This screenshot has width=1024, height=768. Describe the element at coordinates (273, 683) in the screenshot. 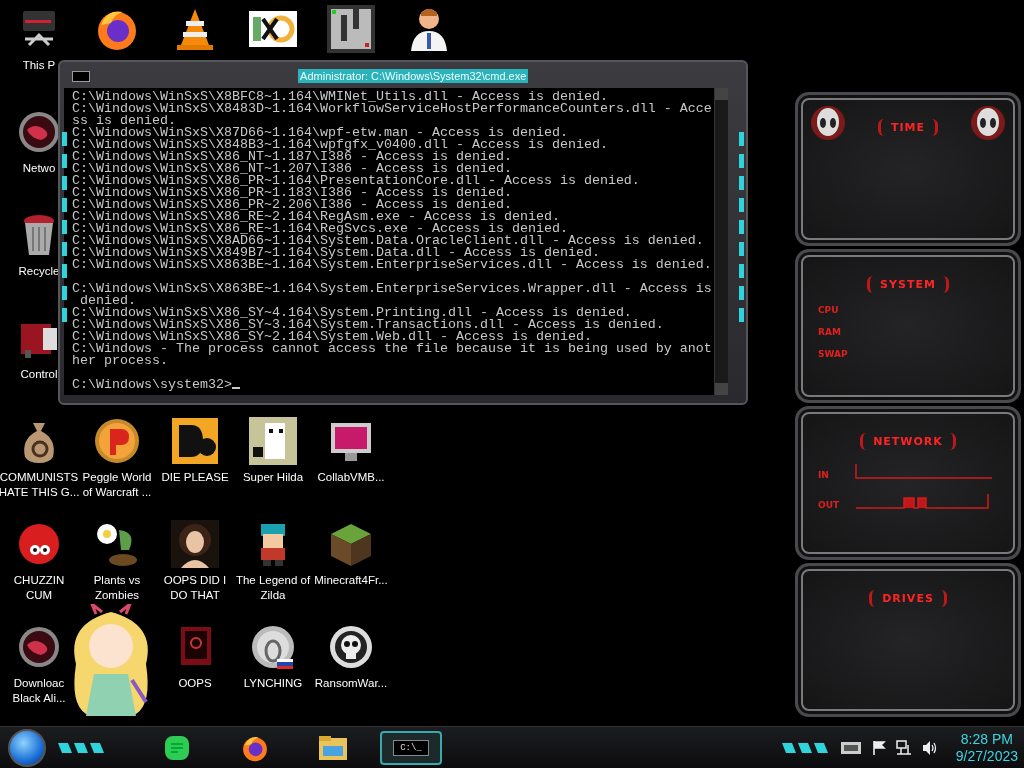

I see `icon-label: LYNCHING` at that location.